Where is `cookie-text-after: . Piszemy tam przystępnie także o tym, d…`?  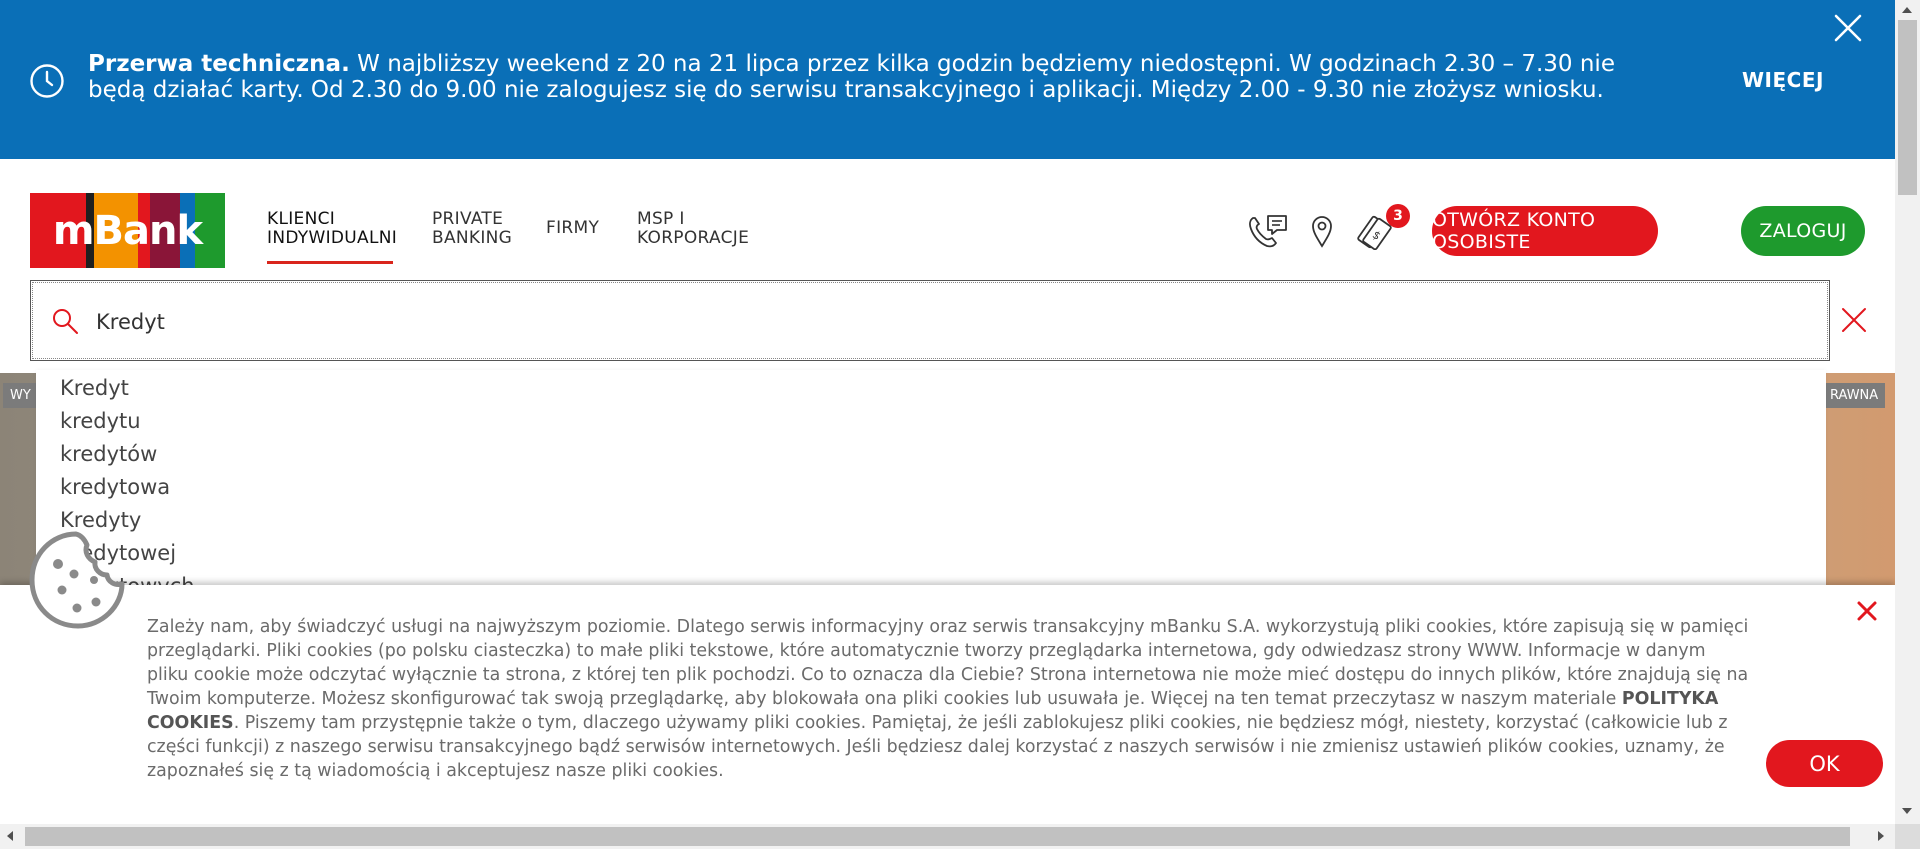
cookie-text-after: . Piszemy tam przystępnie także o tym, d… is located at coordinates (937, 747).